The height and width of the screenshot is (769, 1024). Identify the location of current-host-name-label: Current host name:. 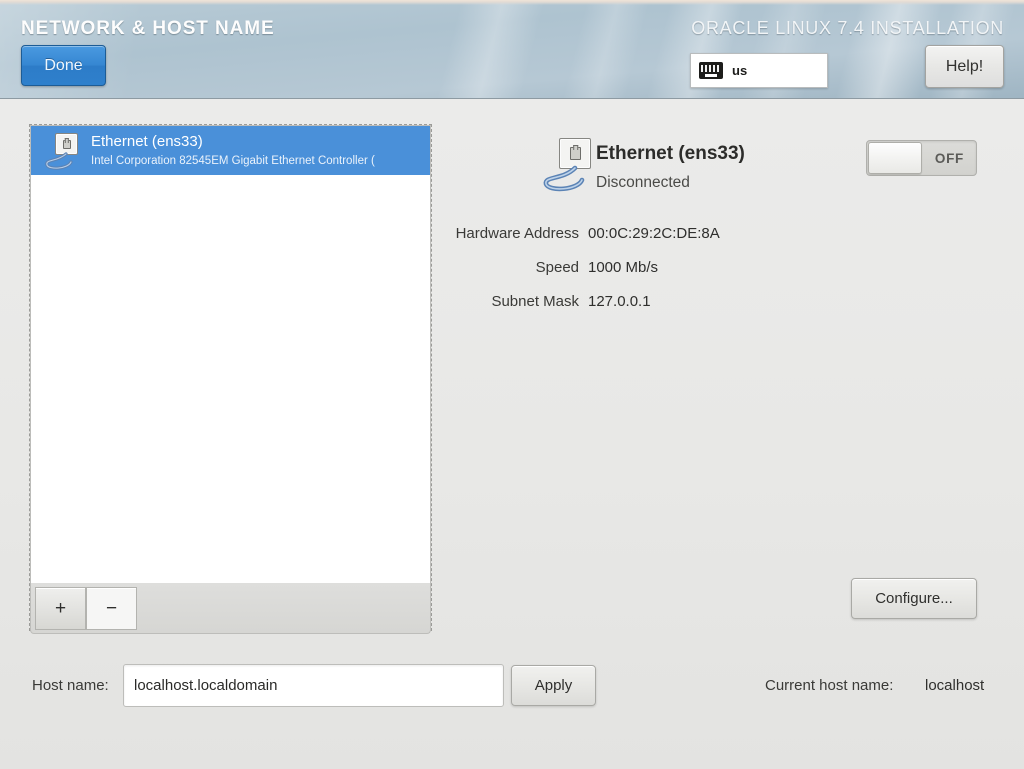
(829, 685).